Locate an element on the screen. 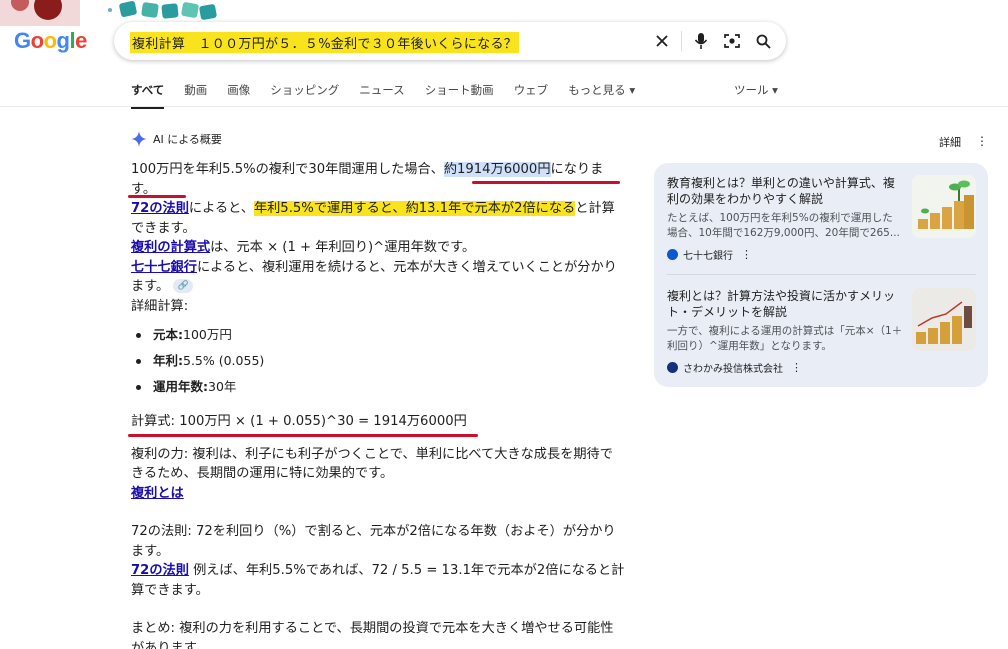 This screenshot has height=649, width=1008. site-name: さわかみ投信株式会社 is located at coordinates (733, 369).